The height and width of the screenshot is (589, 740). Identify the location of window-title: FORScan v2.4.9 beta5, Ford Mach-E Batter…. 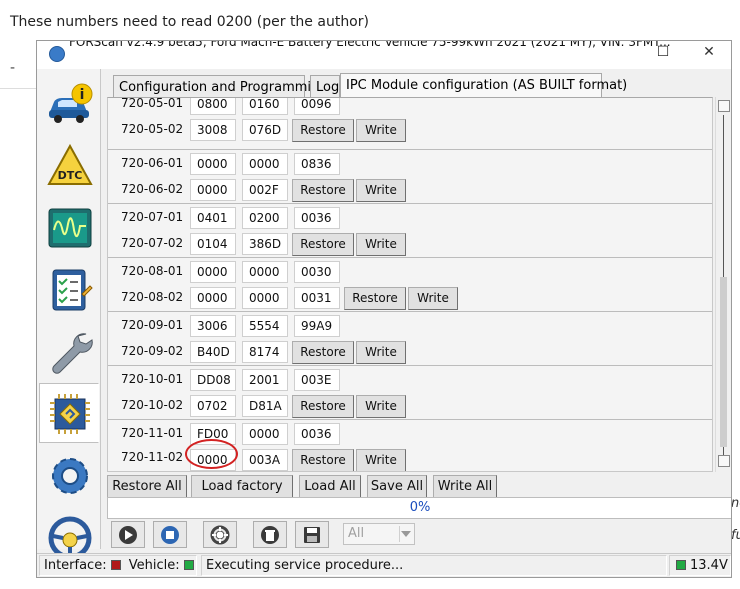
(370, 44).